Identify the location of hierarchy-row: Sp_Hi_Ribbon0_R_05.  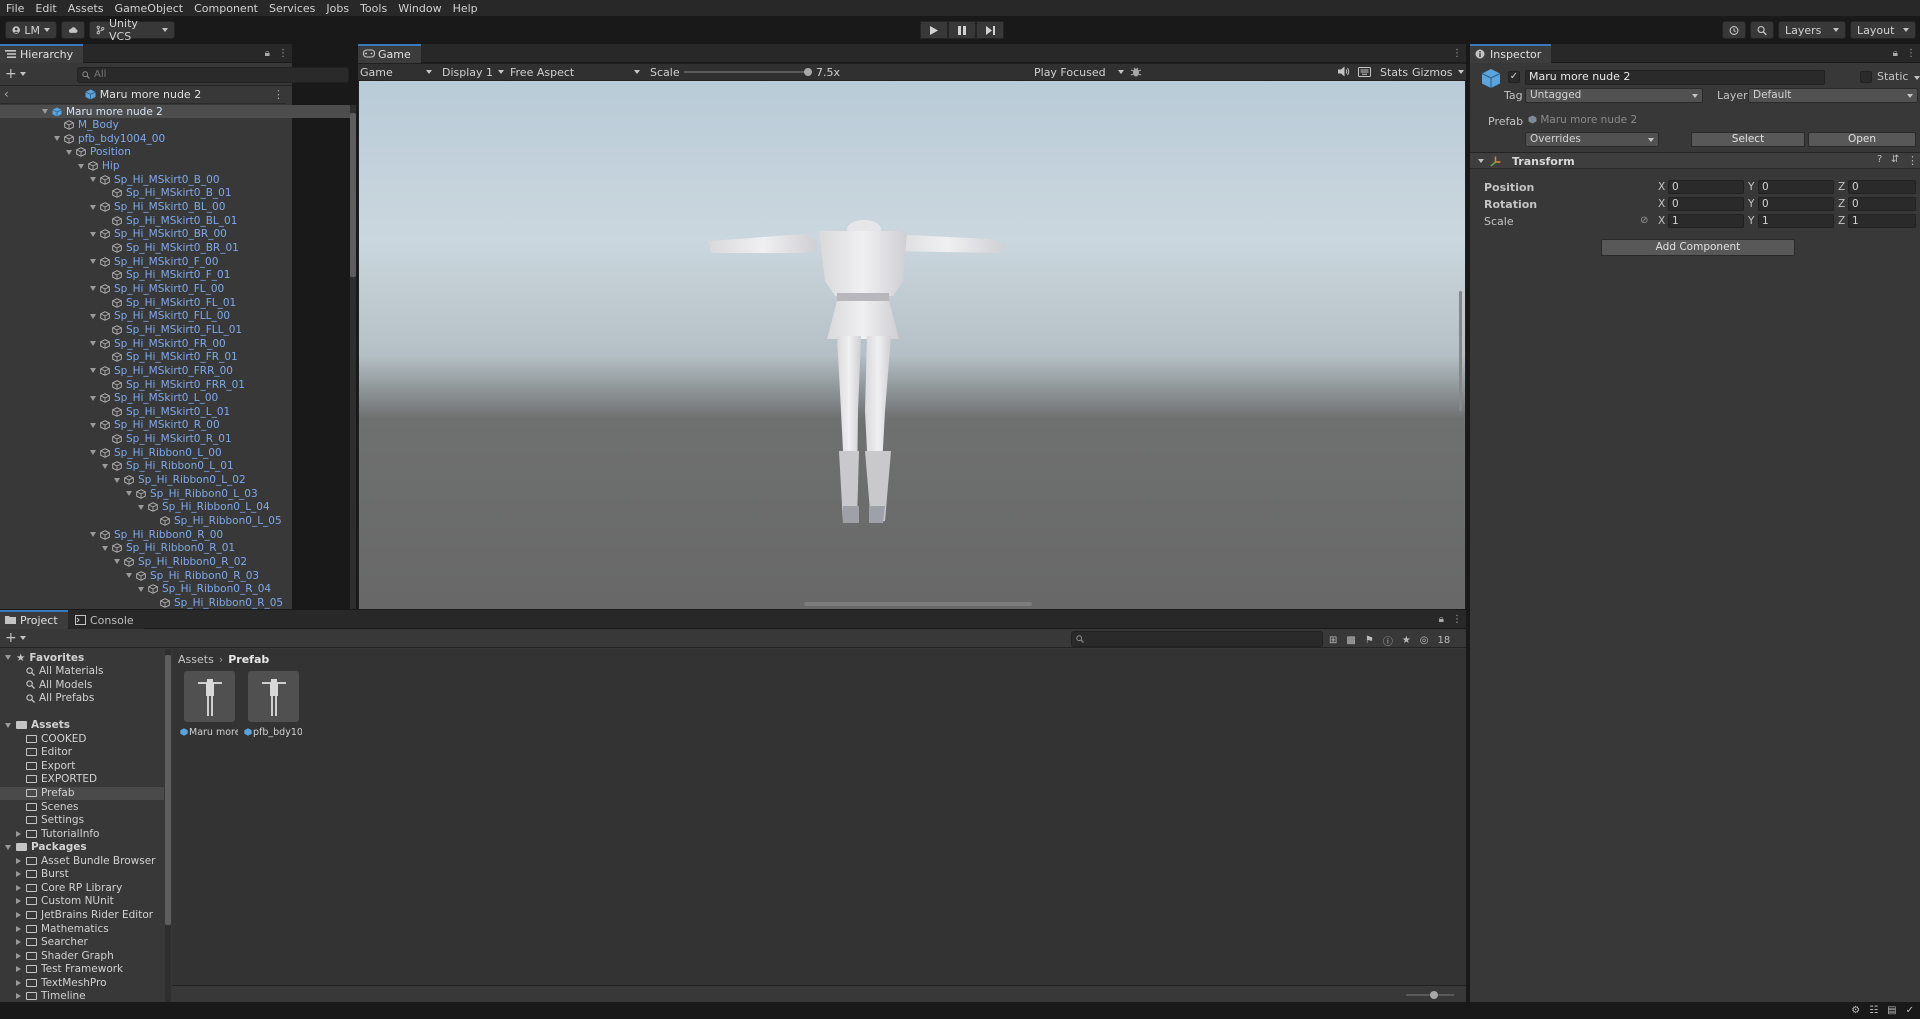
(216, 602).